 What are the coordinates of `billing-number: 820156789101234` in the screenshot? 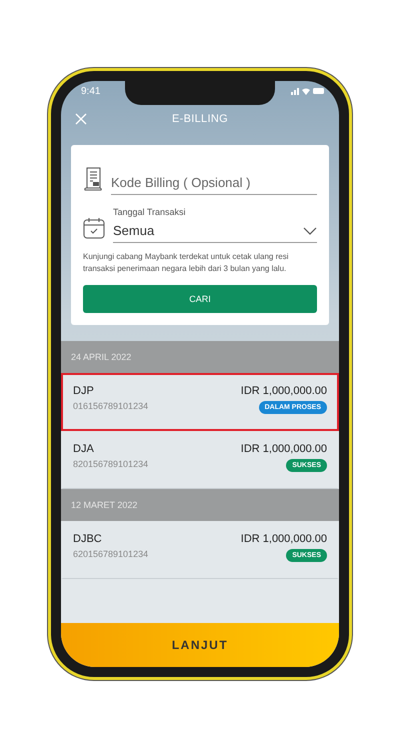 It's located at (110, 464).